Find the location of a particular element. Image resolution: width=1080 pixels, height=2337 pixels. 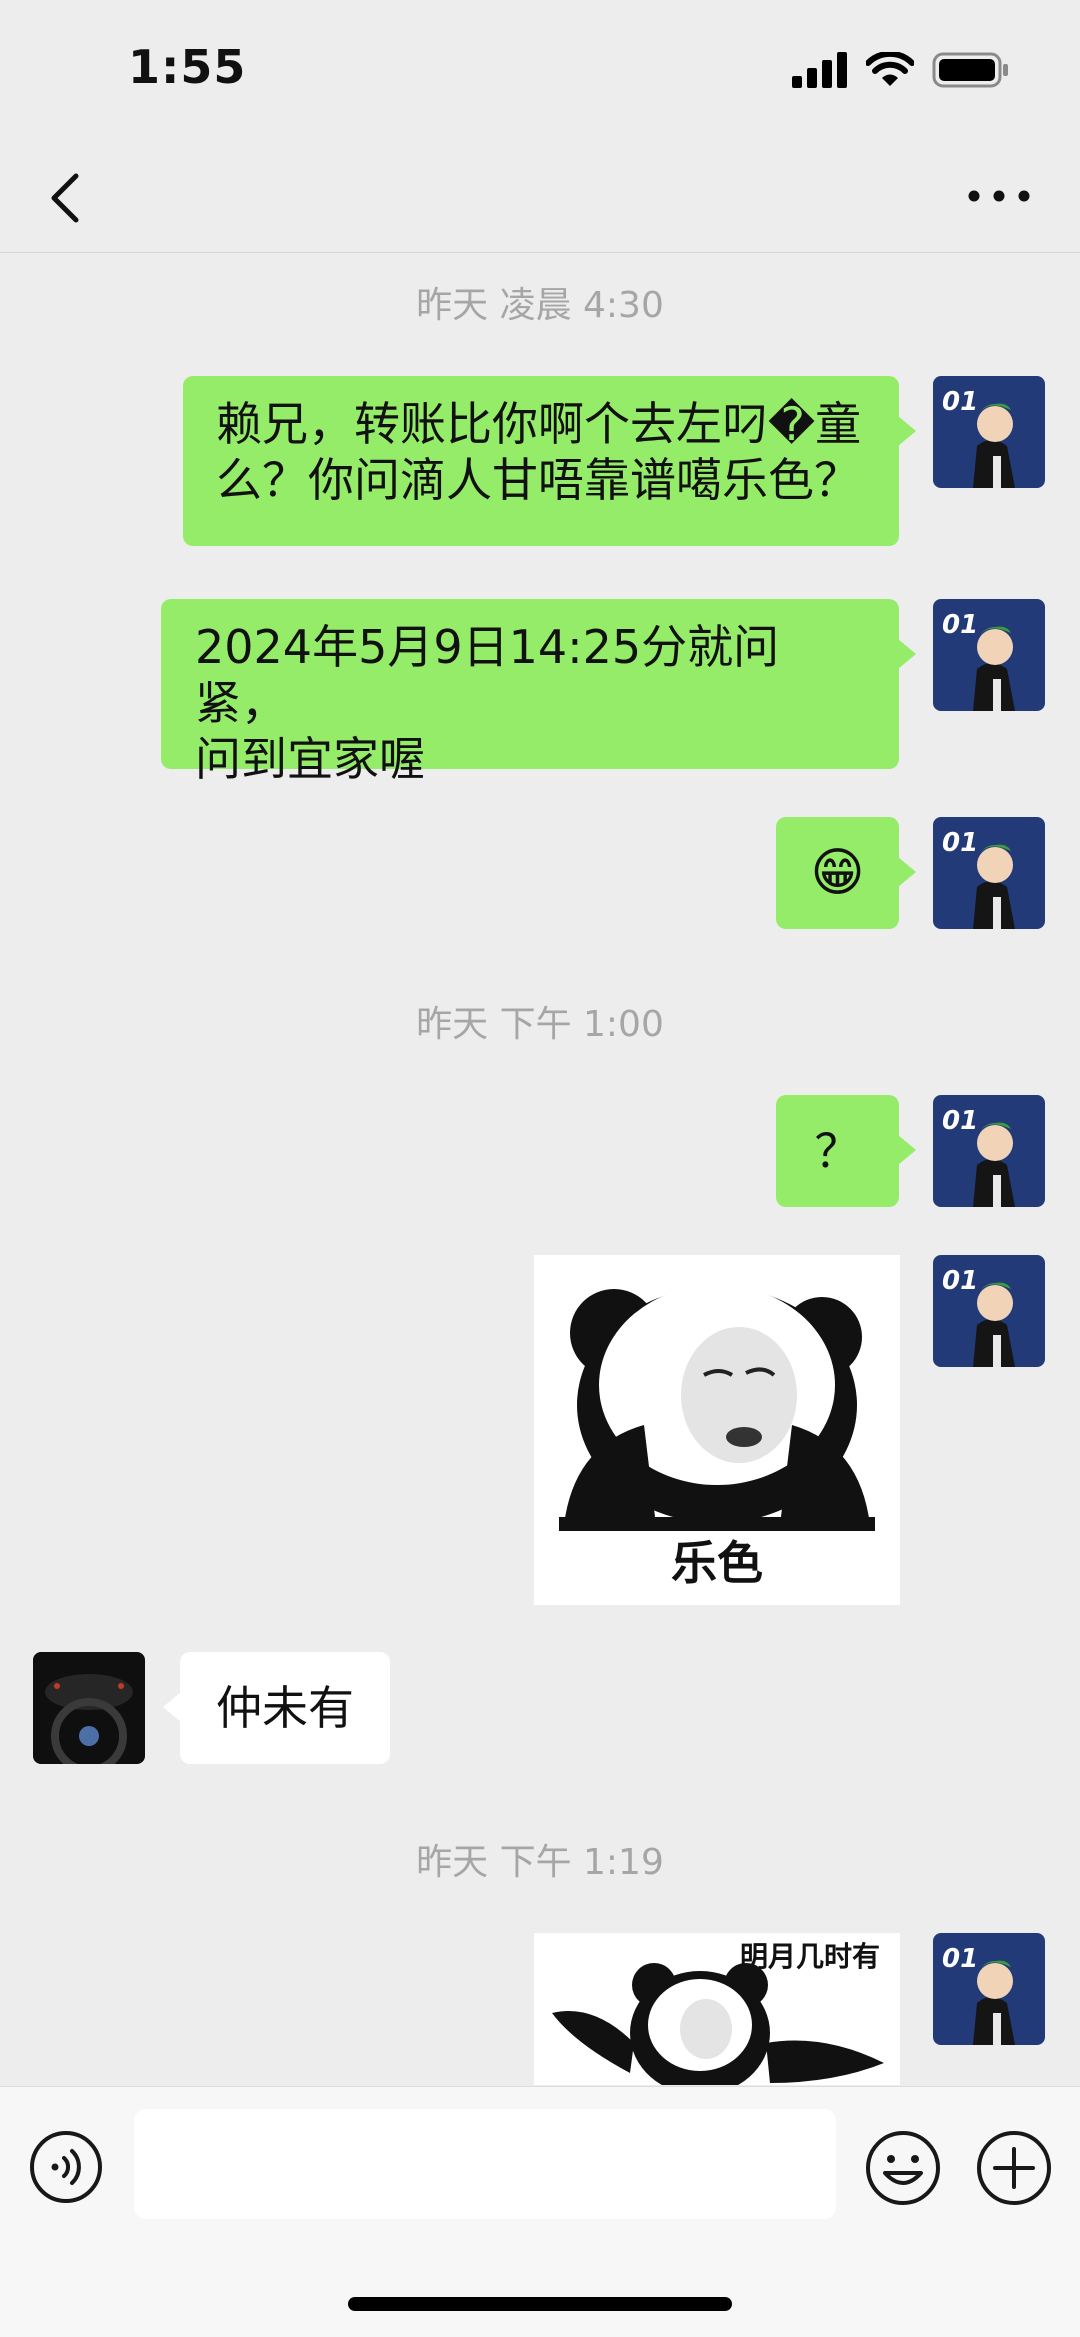

chevron-left-icon is located at coordinates (65, 198).